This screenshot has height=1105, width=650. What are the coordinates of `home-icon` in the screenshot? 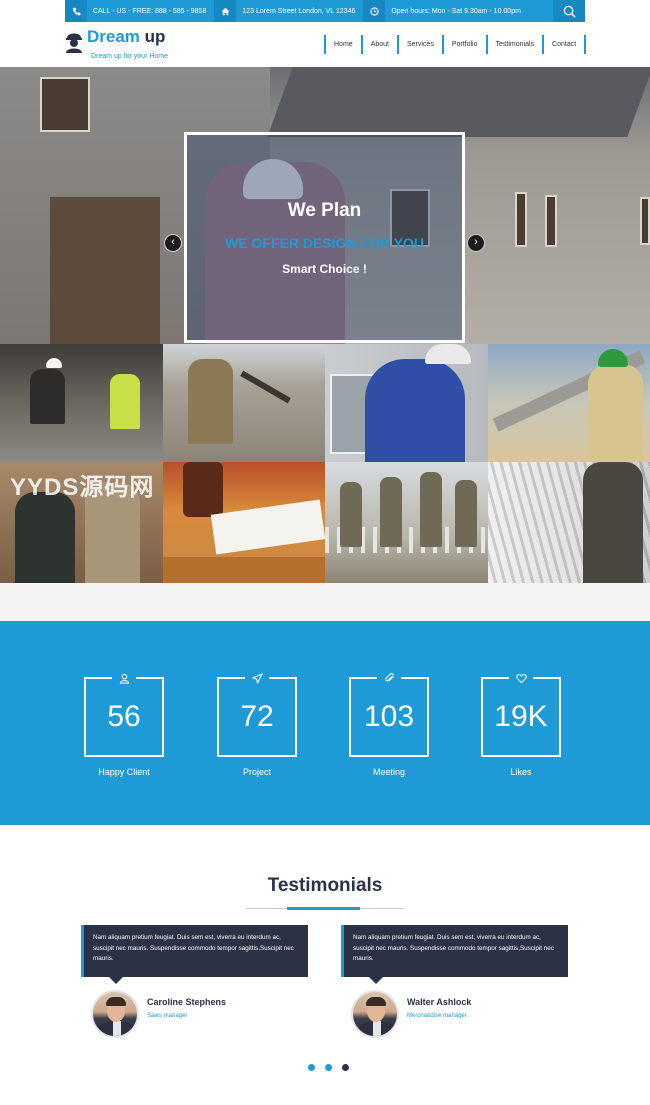 It's located at (225, 11).